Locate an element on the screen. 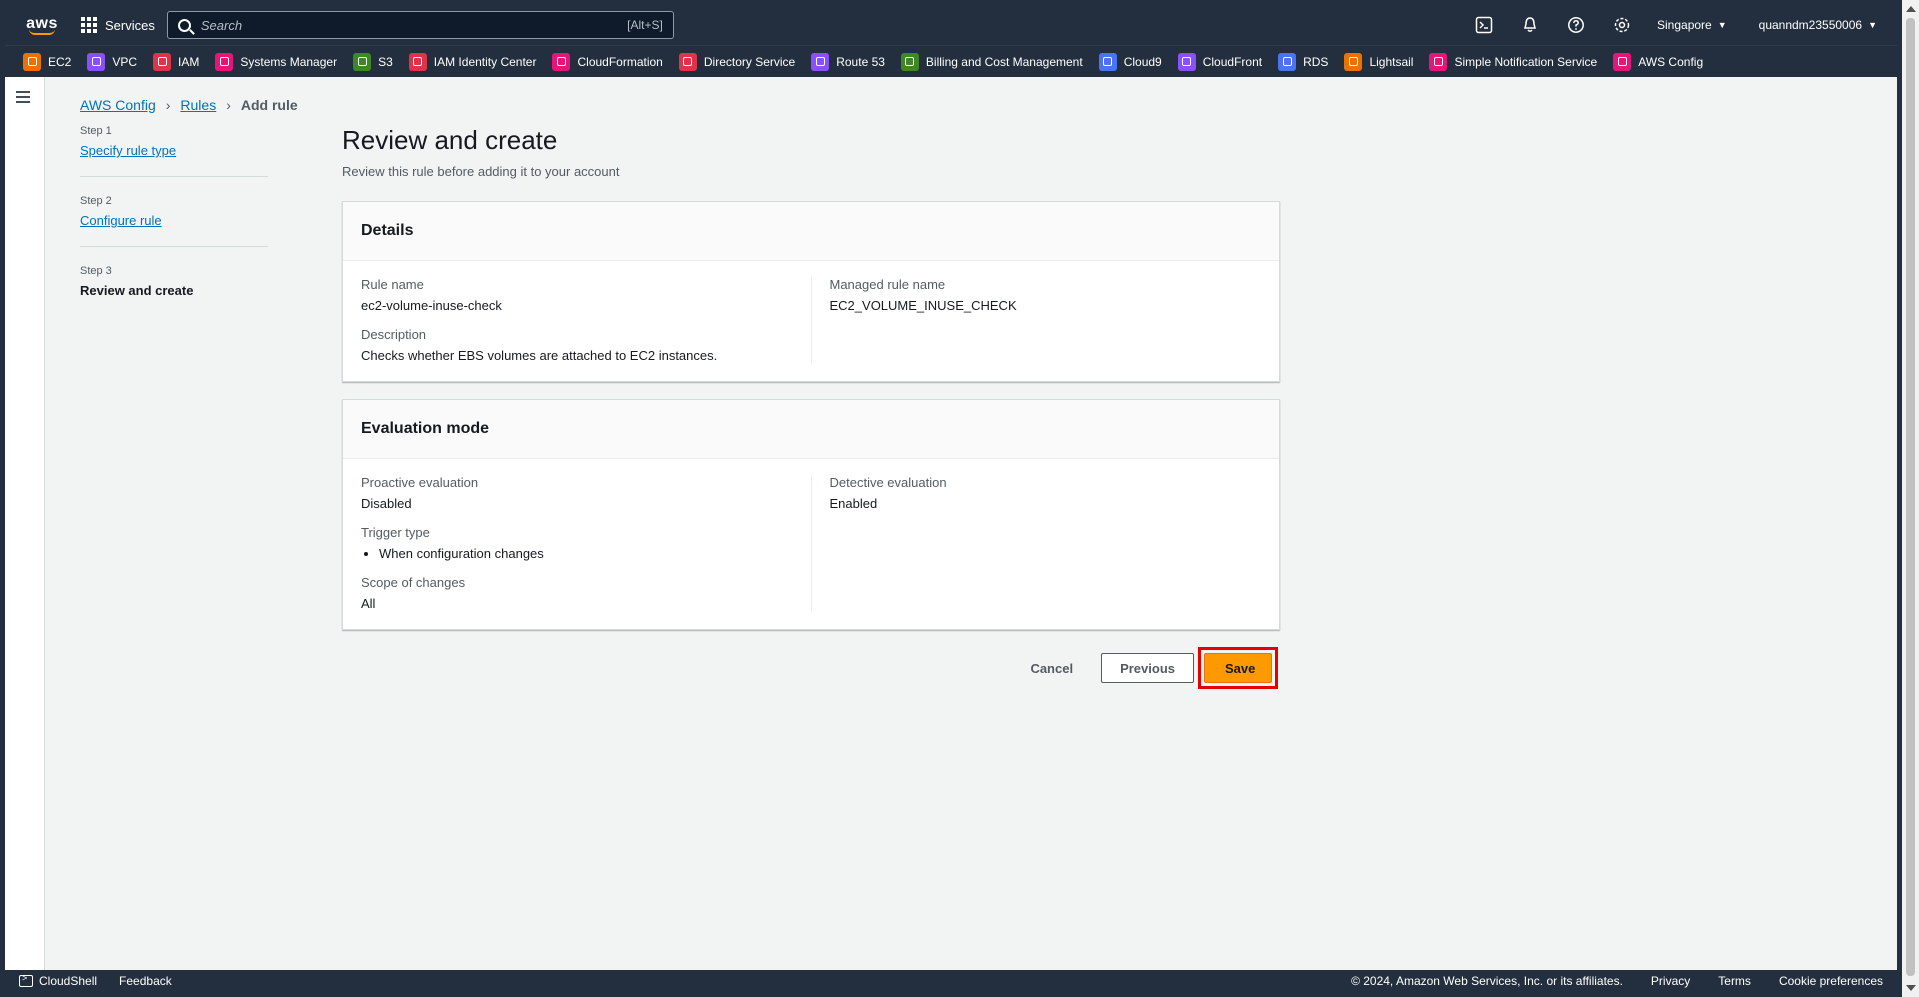 The image size is (1919, 997). favorite-route53: Route 53 is located at coordinates (848, 61).